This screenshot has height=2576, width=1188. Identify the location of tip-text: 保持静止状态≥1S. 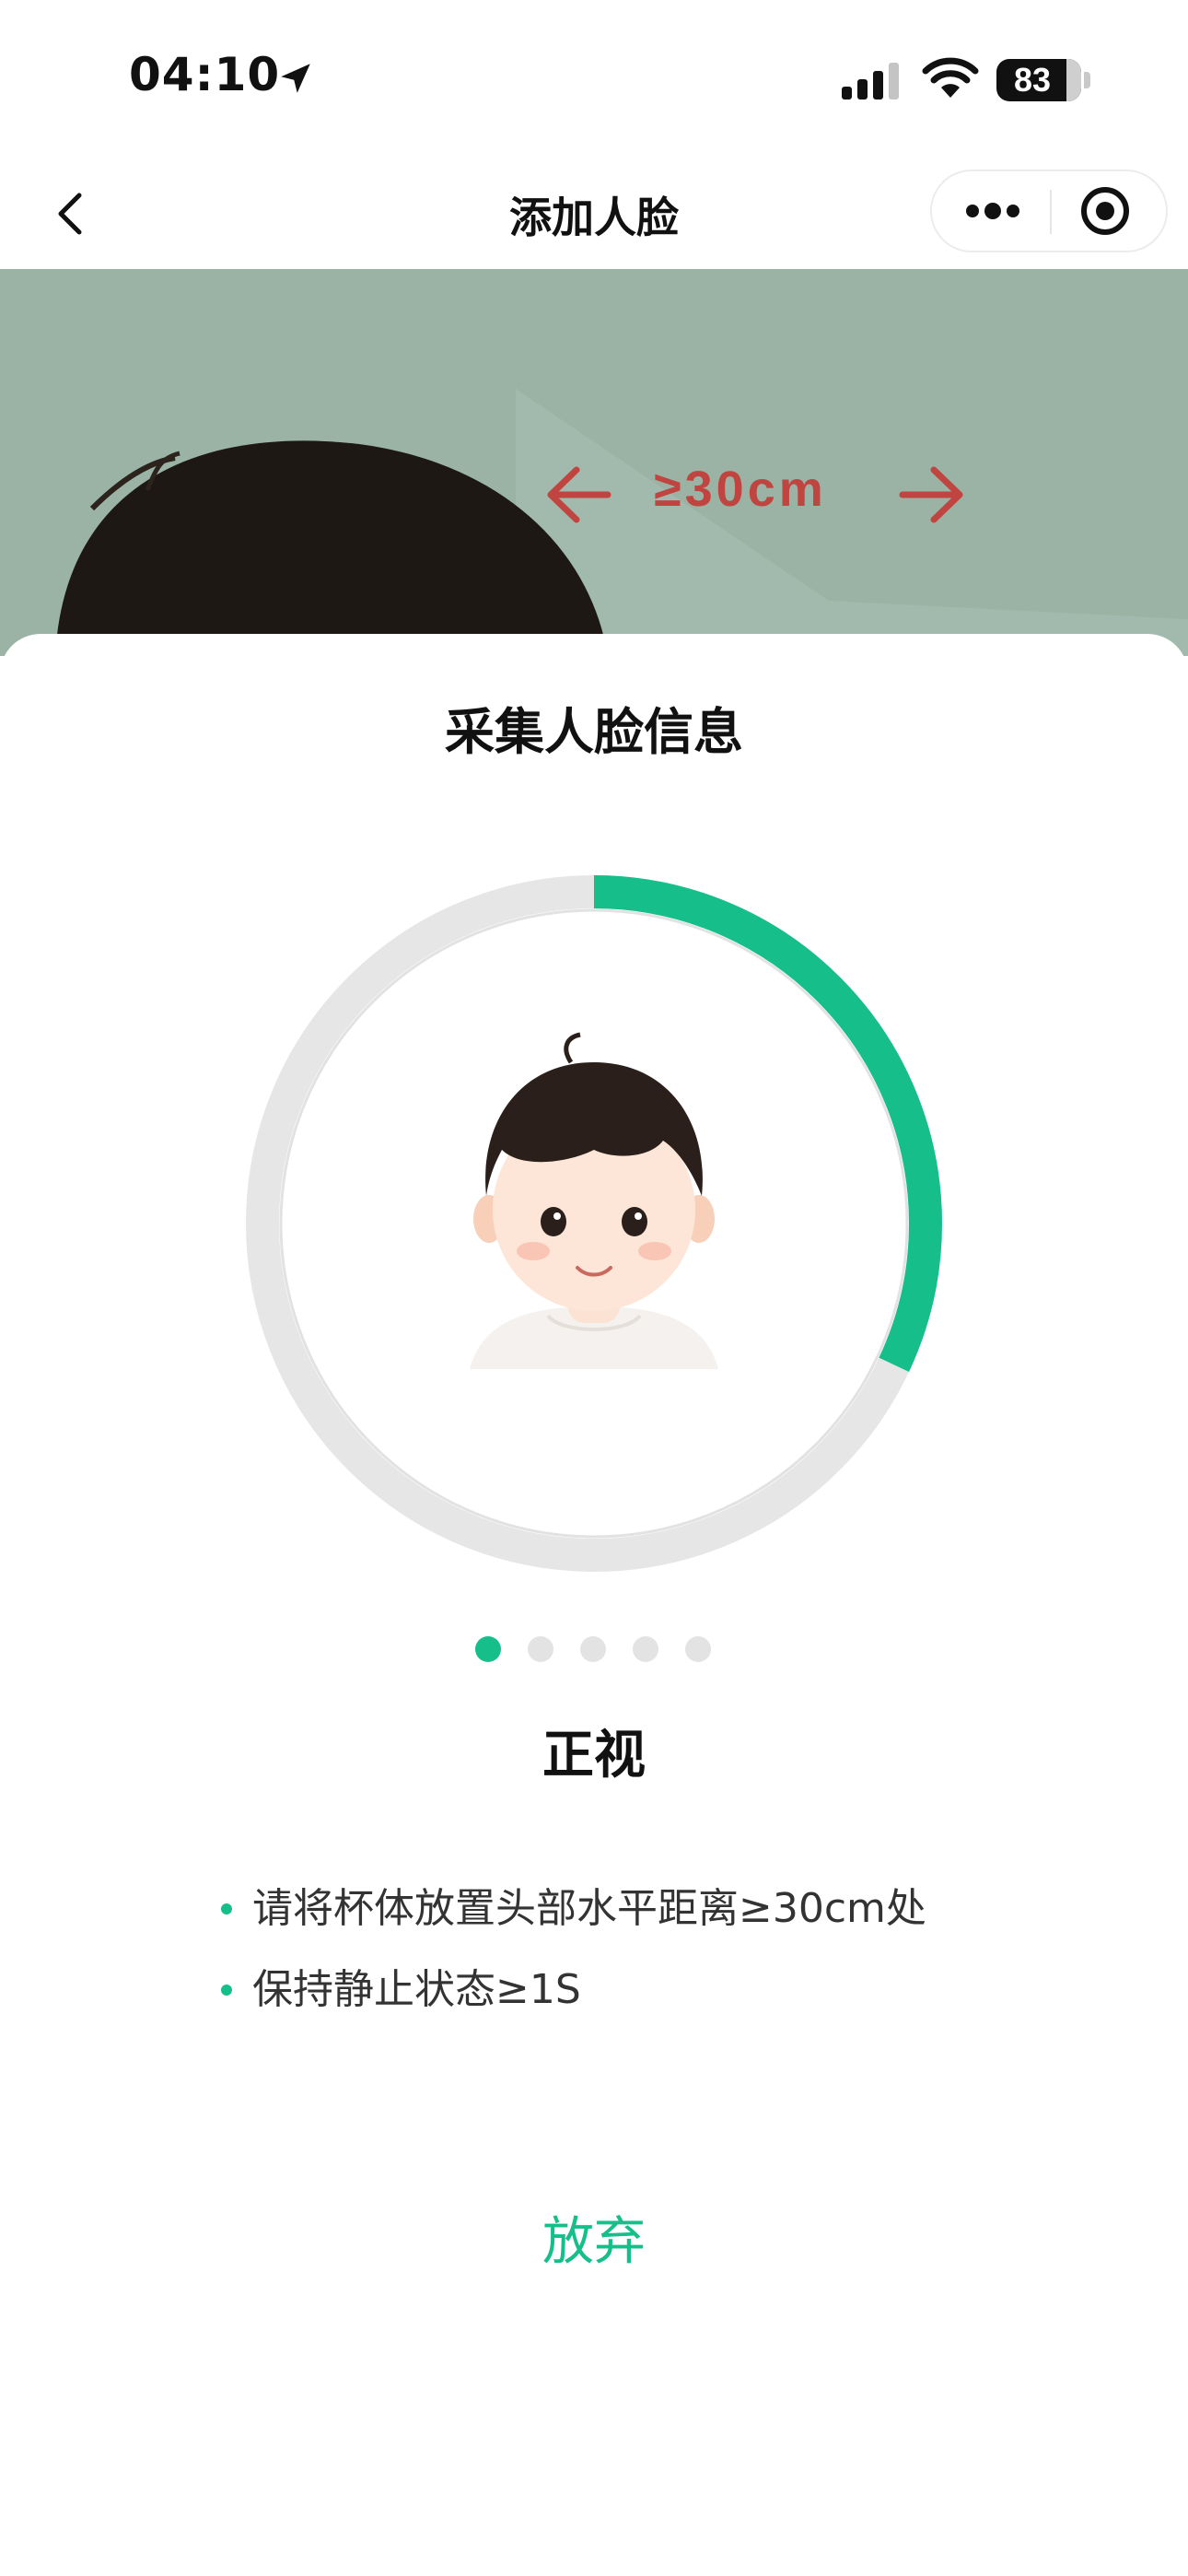
(416, 1989).